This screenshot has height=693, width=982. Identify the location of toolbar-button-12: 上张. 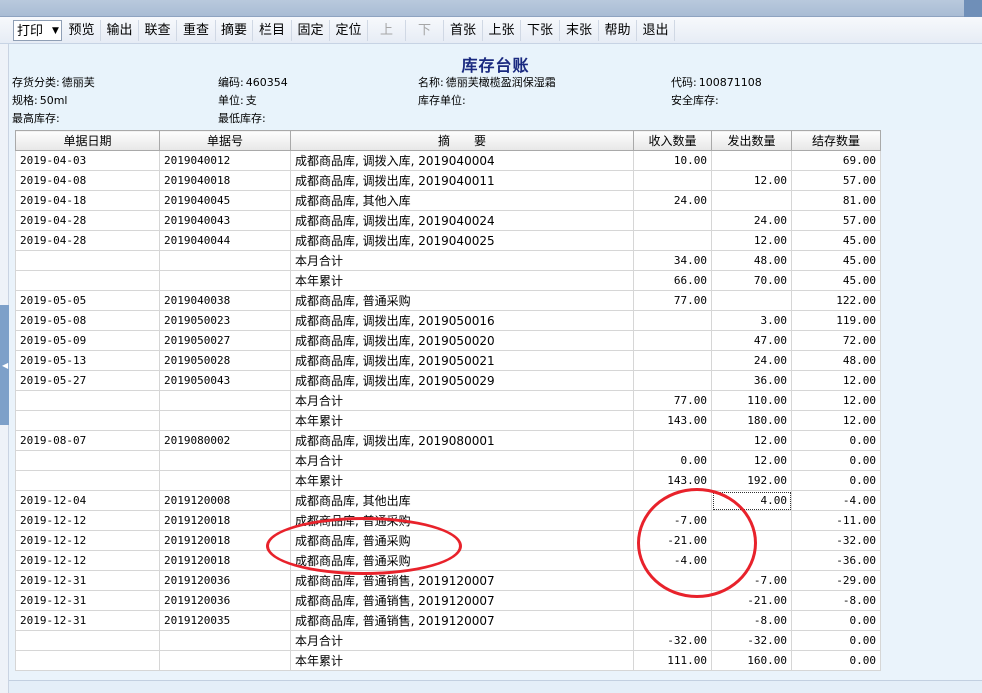
(502, 30).